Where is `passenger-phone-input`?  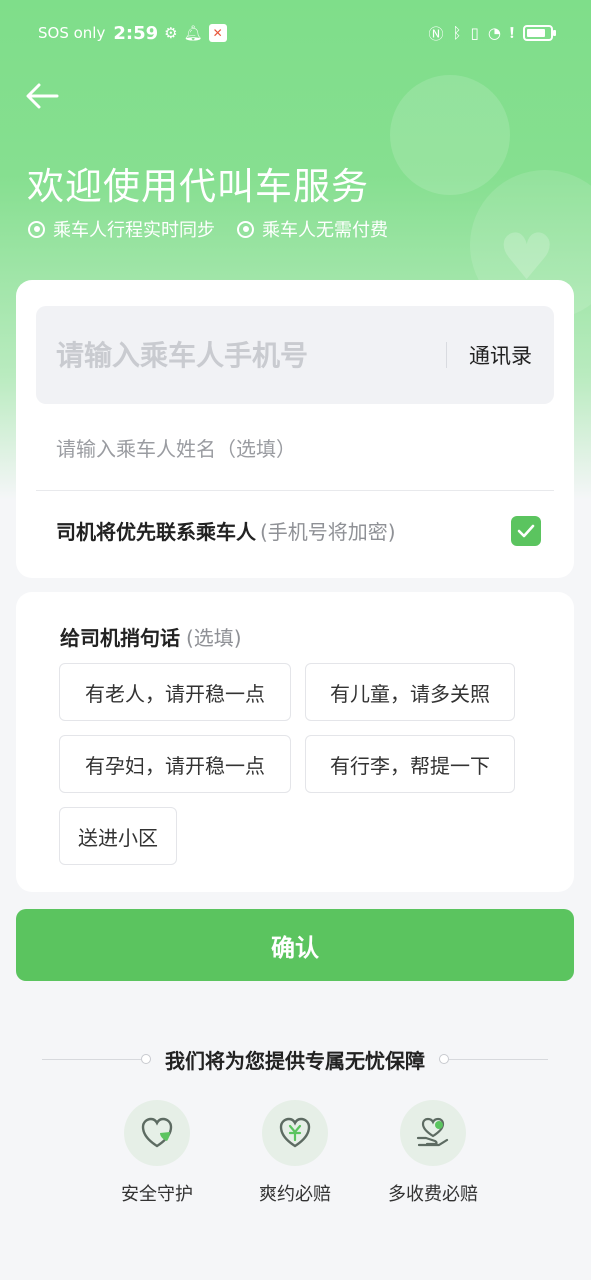
passenger-phone-input is located at coordinates (241, 355).